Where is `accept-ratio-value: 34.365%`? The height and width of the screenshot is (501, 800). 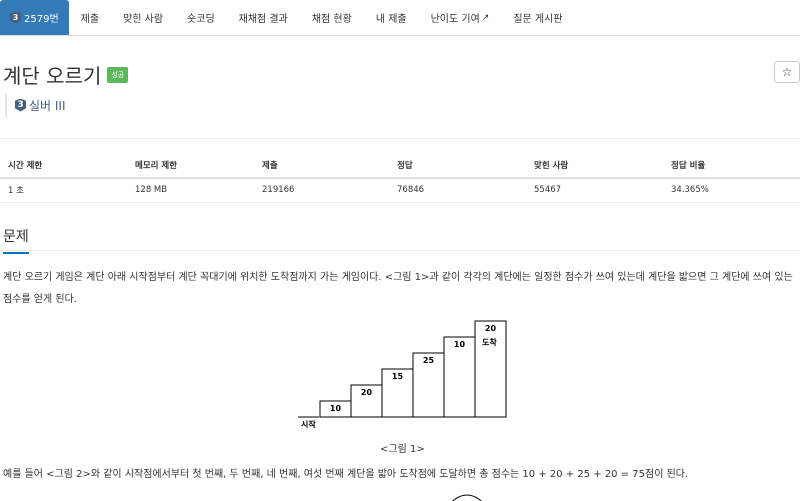 accept-ratio-value: 34.365% is located at coordinates (731, 190).